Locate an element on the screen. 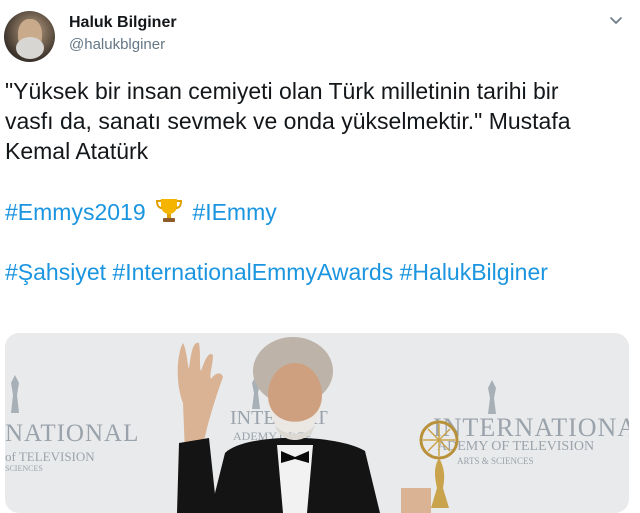  hashtag-link: #InternationalEmmyAwards is located at coordinates (252, 272).